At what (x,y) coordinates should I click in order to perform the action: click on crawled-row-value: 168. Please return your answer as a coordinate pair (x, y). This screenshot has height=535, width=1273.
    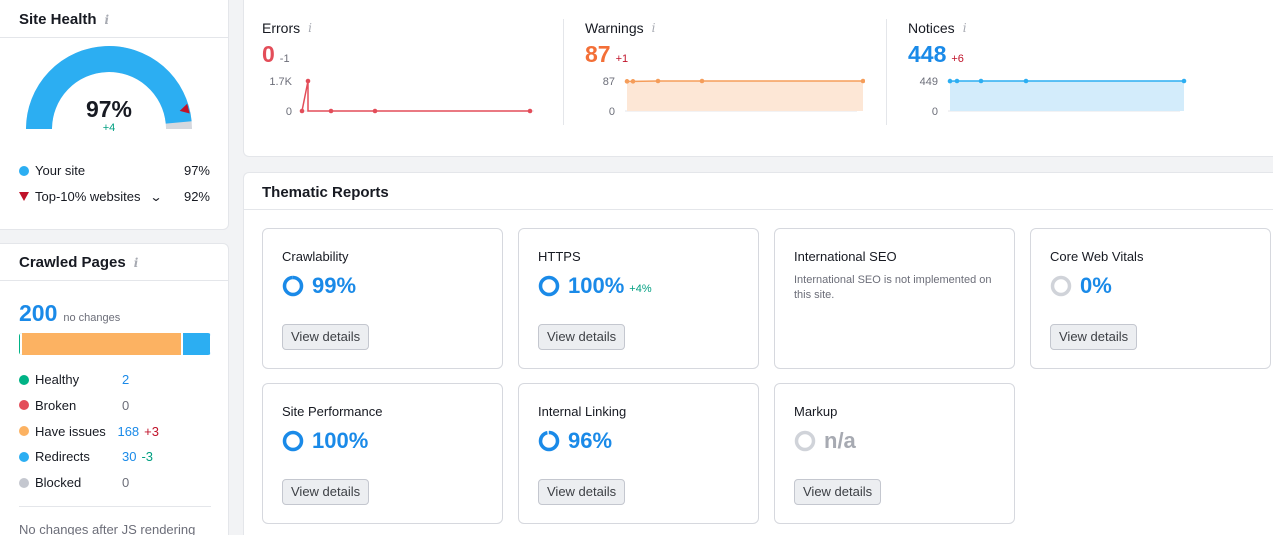
    Looking at the image, I should click on (128, 431).